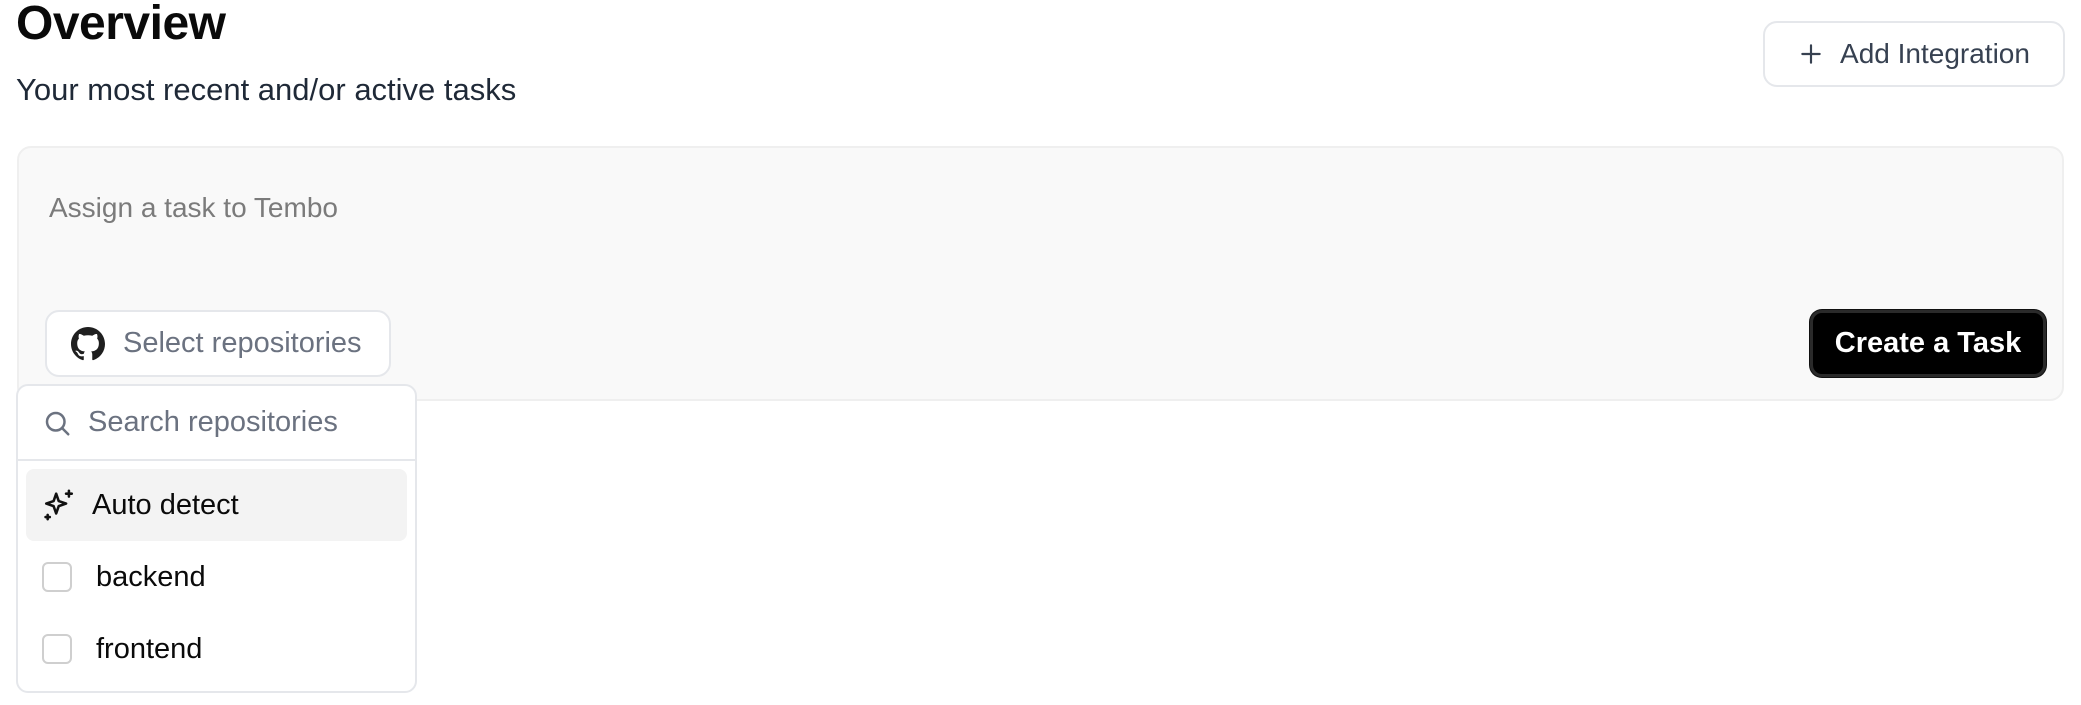  I want to click on repository-dropdown: Auto detect backend frontend, so click(216, 538).